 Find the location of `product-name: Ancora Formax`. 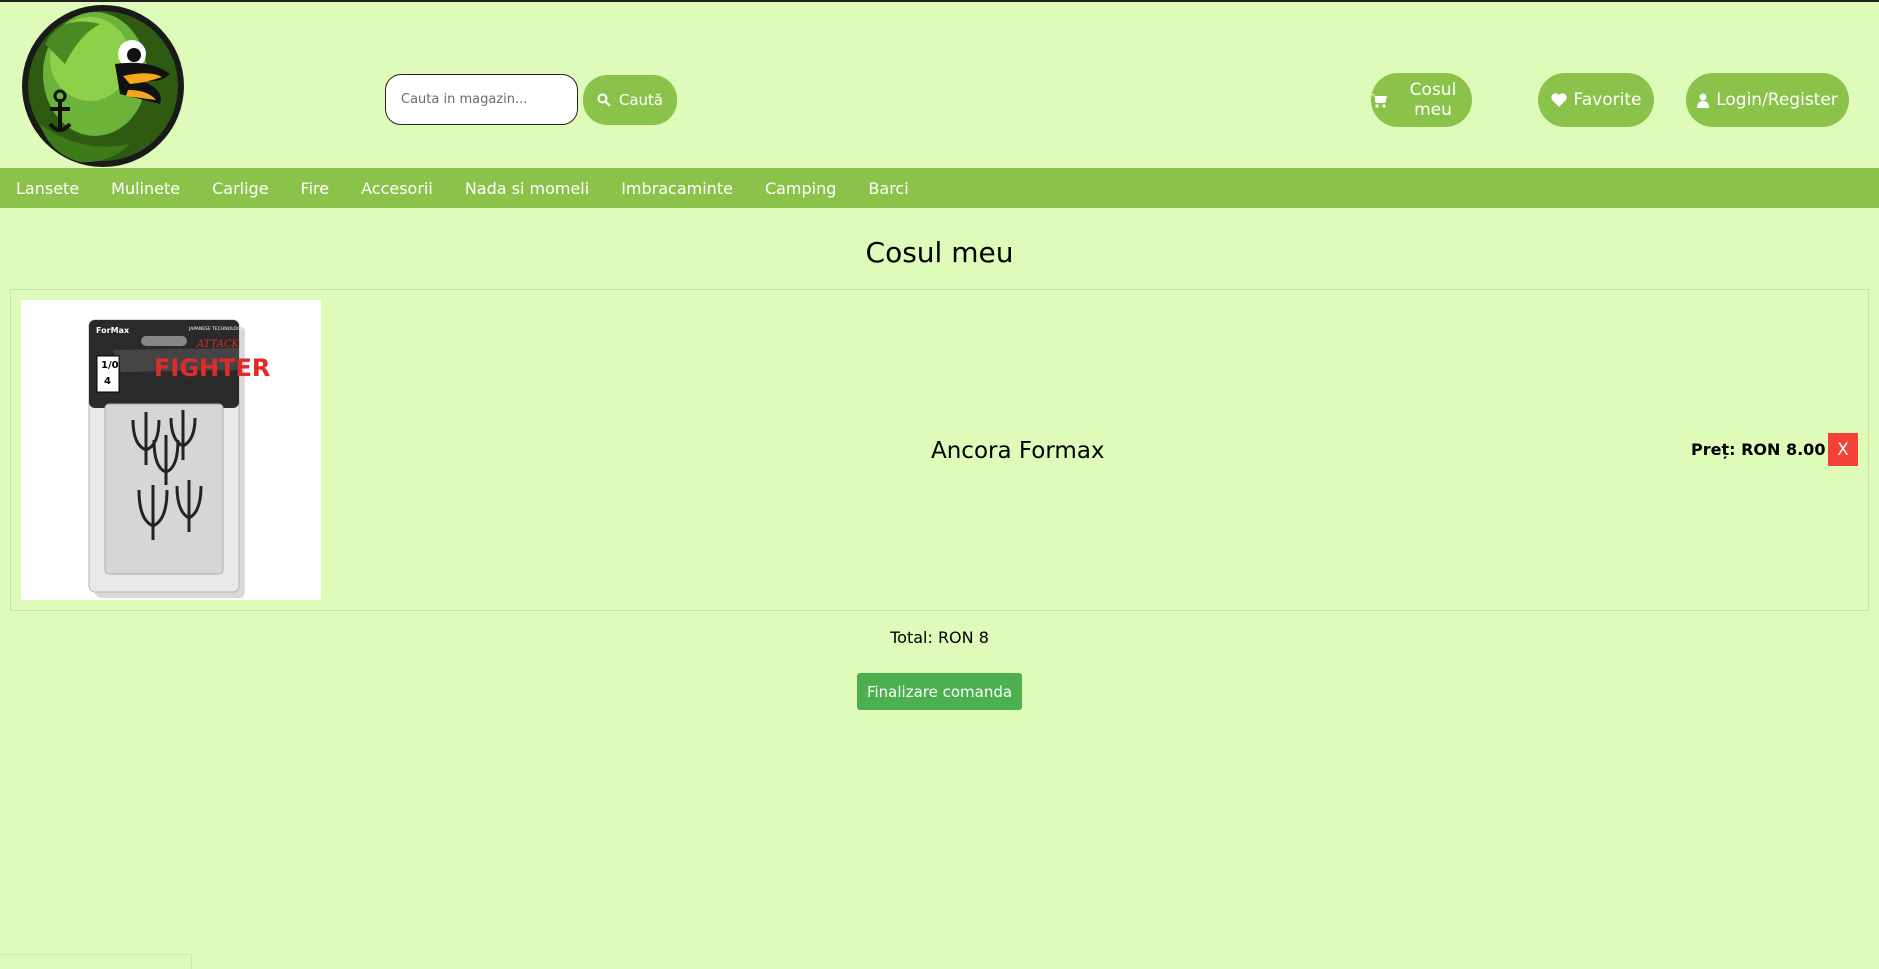

product-name: Ancora Formax is located at coordinates (1018, 451).